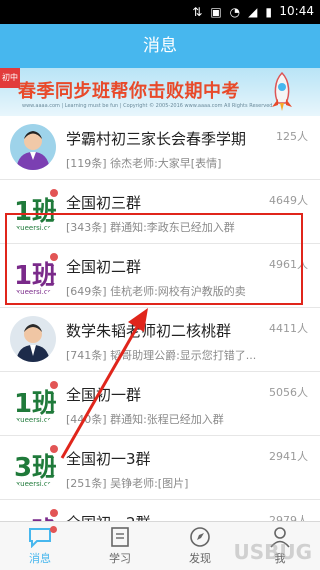  Describe the element at coordinates (40, 558) in the screenshot. I see `tab-label: 消息` at that location.